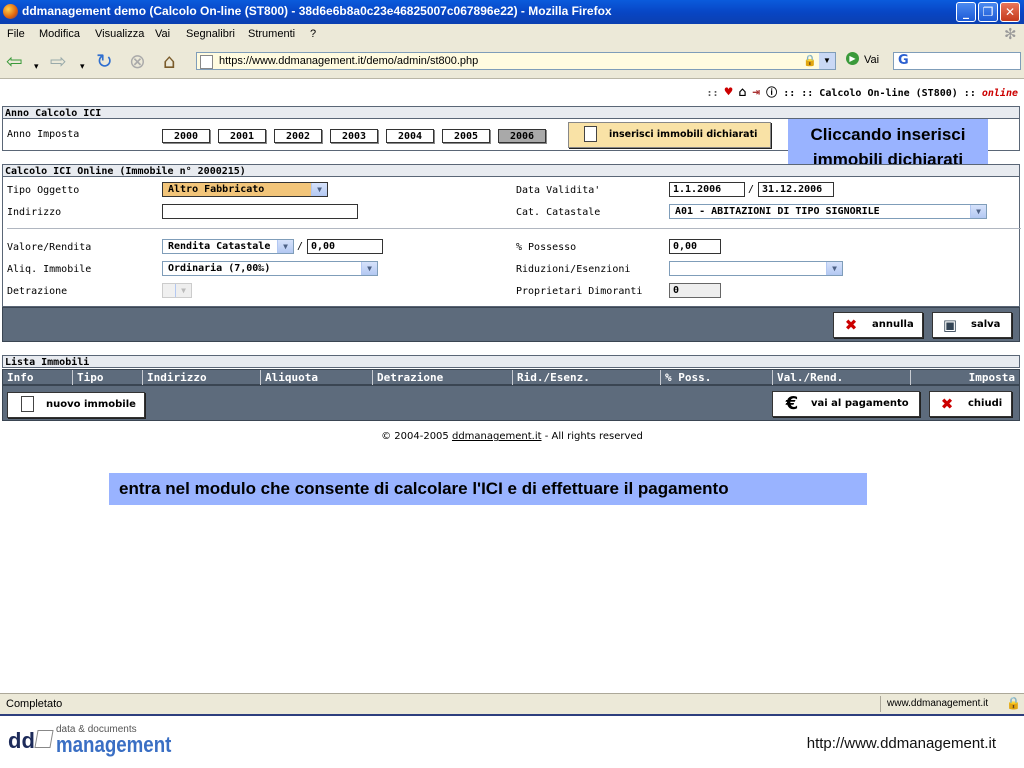  What do you see at coordinates (210, 34) in the screenshot?
I see `menu-segnalibri: Segnalibri` at bounding box center [210, 34].